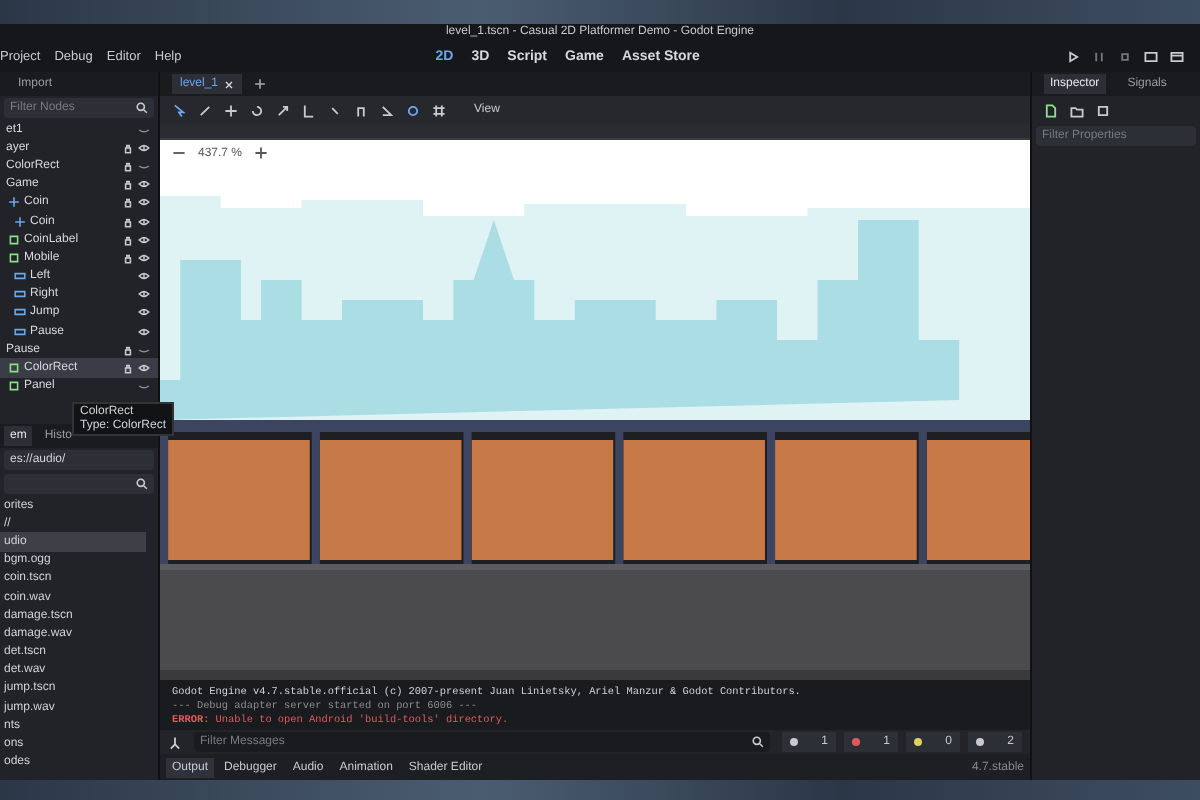 This screenshot has height=800, width=1200. Describe the element at coordinates (1073, 56) in the screenshot. I see `play-icon` at that location.